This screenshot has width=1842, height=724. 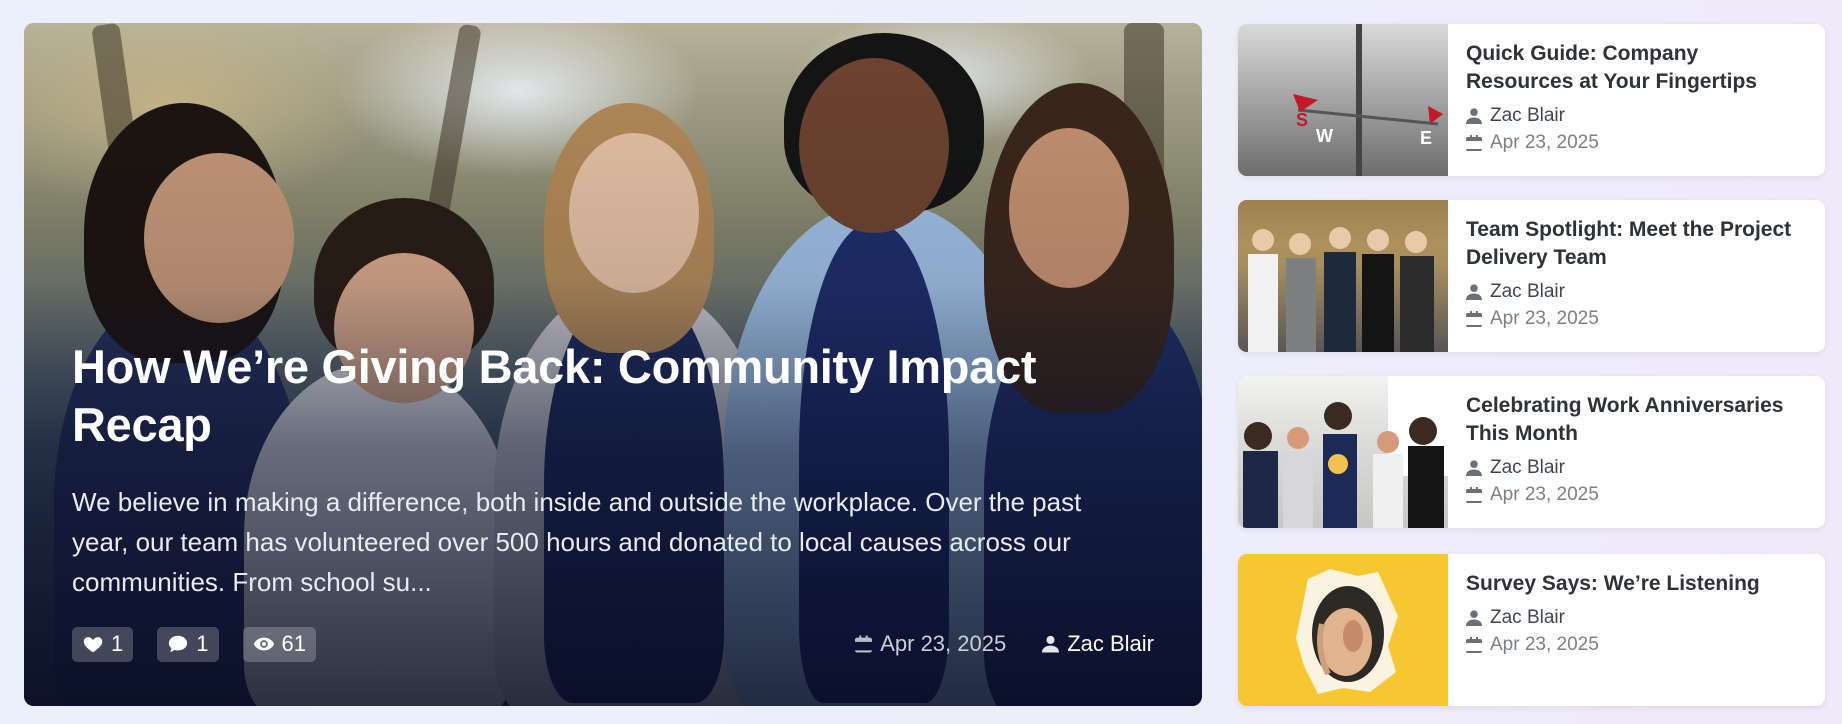 I want to click on svg-text: S, so click(x=1302, y=120).